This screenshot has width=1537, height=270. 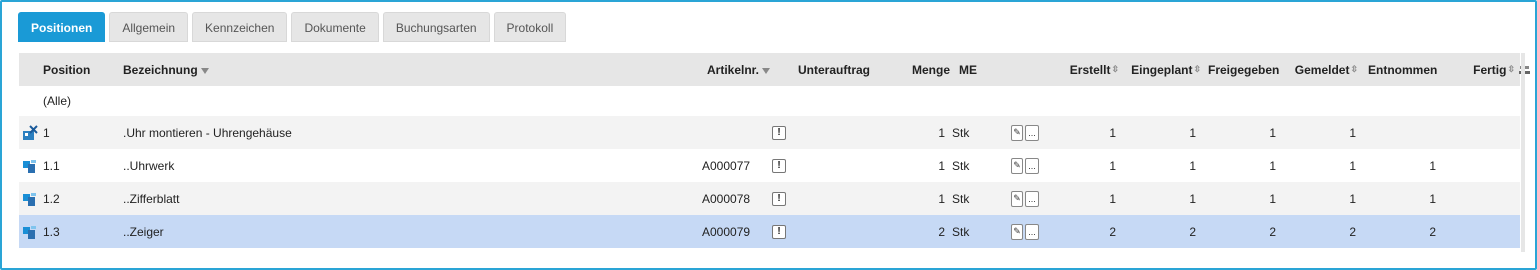 I want to click on cell-bezeichnung: .Uhr montieren - Uhrengehäuse, so click(x=207, y=132).